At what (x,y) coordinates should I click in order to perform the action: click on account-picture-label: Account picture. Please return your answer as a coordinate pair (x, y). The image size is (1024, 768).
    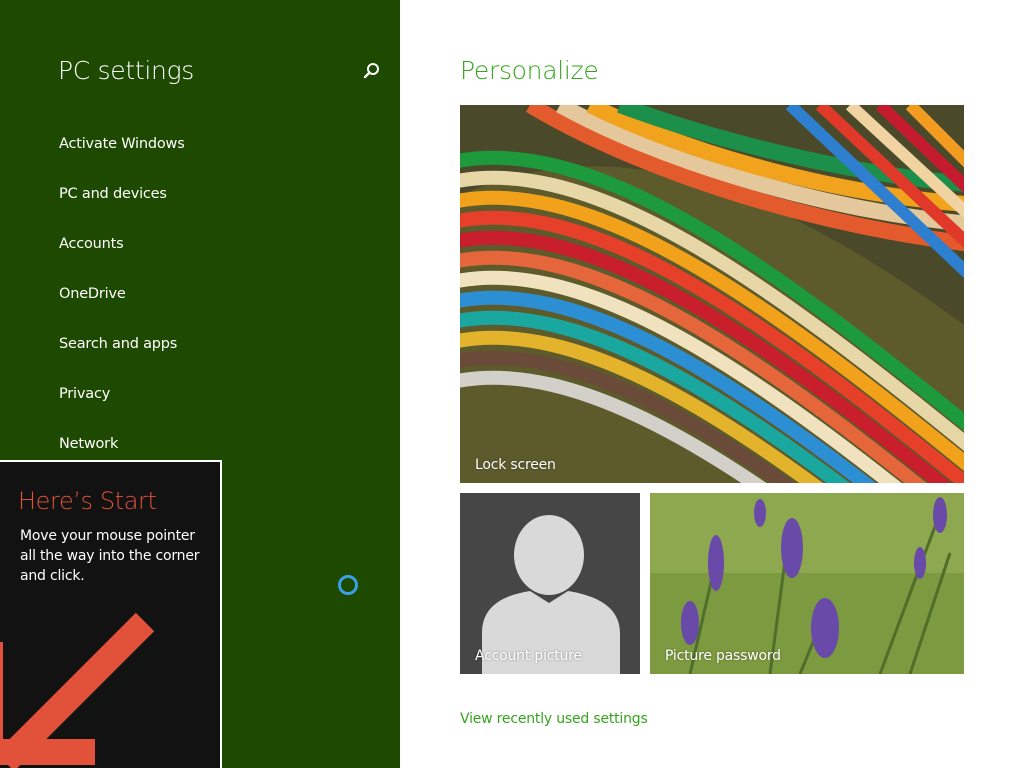
    Looking at the image, I should click on (528, 656).